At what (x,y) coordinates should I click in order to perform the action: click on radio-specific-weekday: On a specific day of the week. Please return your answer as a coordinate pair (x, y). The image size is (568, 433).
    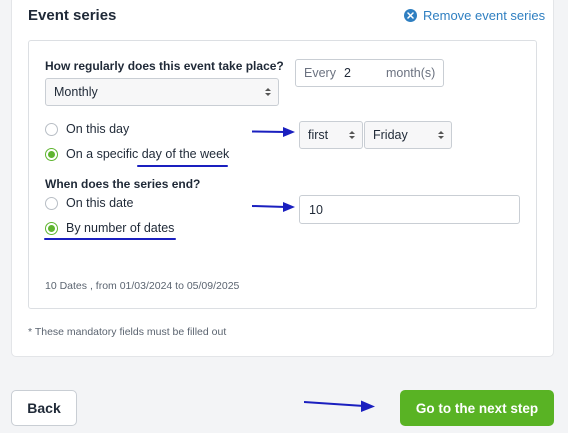
    Looking at the image, I should click on (137, 154).